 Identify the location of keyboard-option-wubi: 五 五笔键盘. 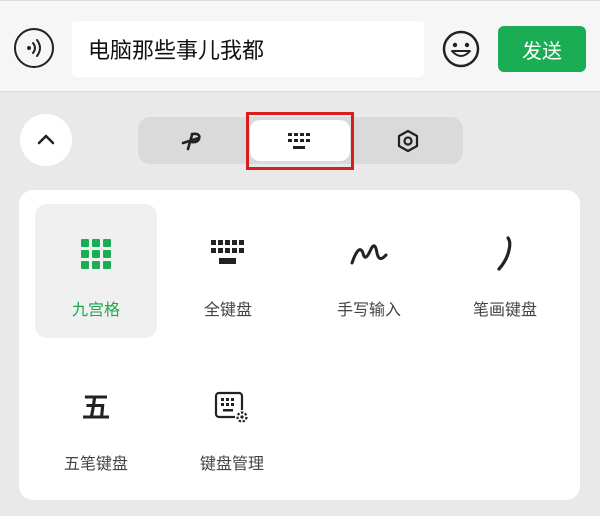
(96, 425).